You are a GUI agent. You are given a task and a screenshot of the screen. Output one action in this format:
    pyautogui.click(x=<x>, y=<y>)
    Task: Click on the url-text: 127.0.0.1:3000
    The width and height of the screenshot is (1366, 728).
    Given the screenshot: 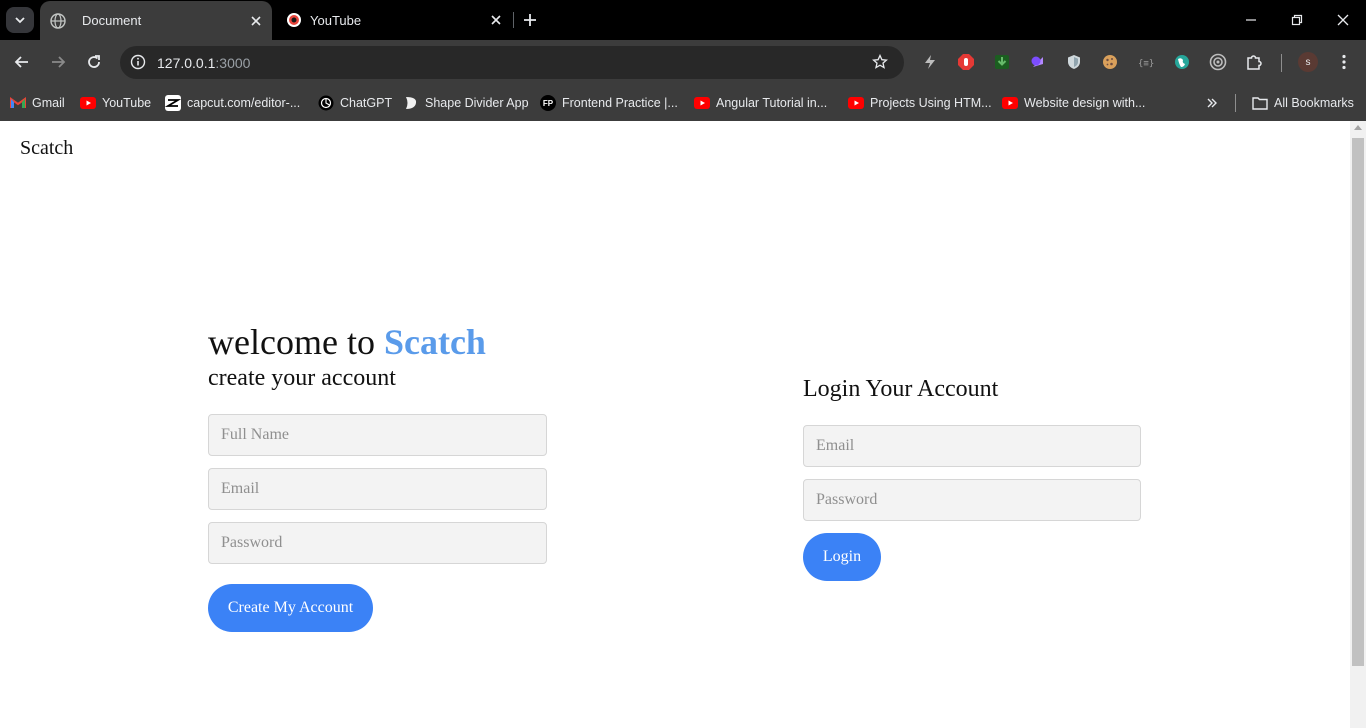 What is the action you would take?
    pyautogui.click(x=203, y=63)
    